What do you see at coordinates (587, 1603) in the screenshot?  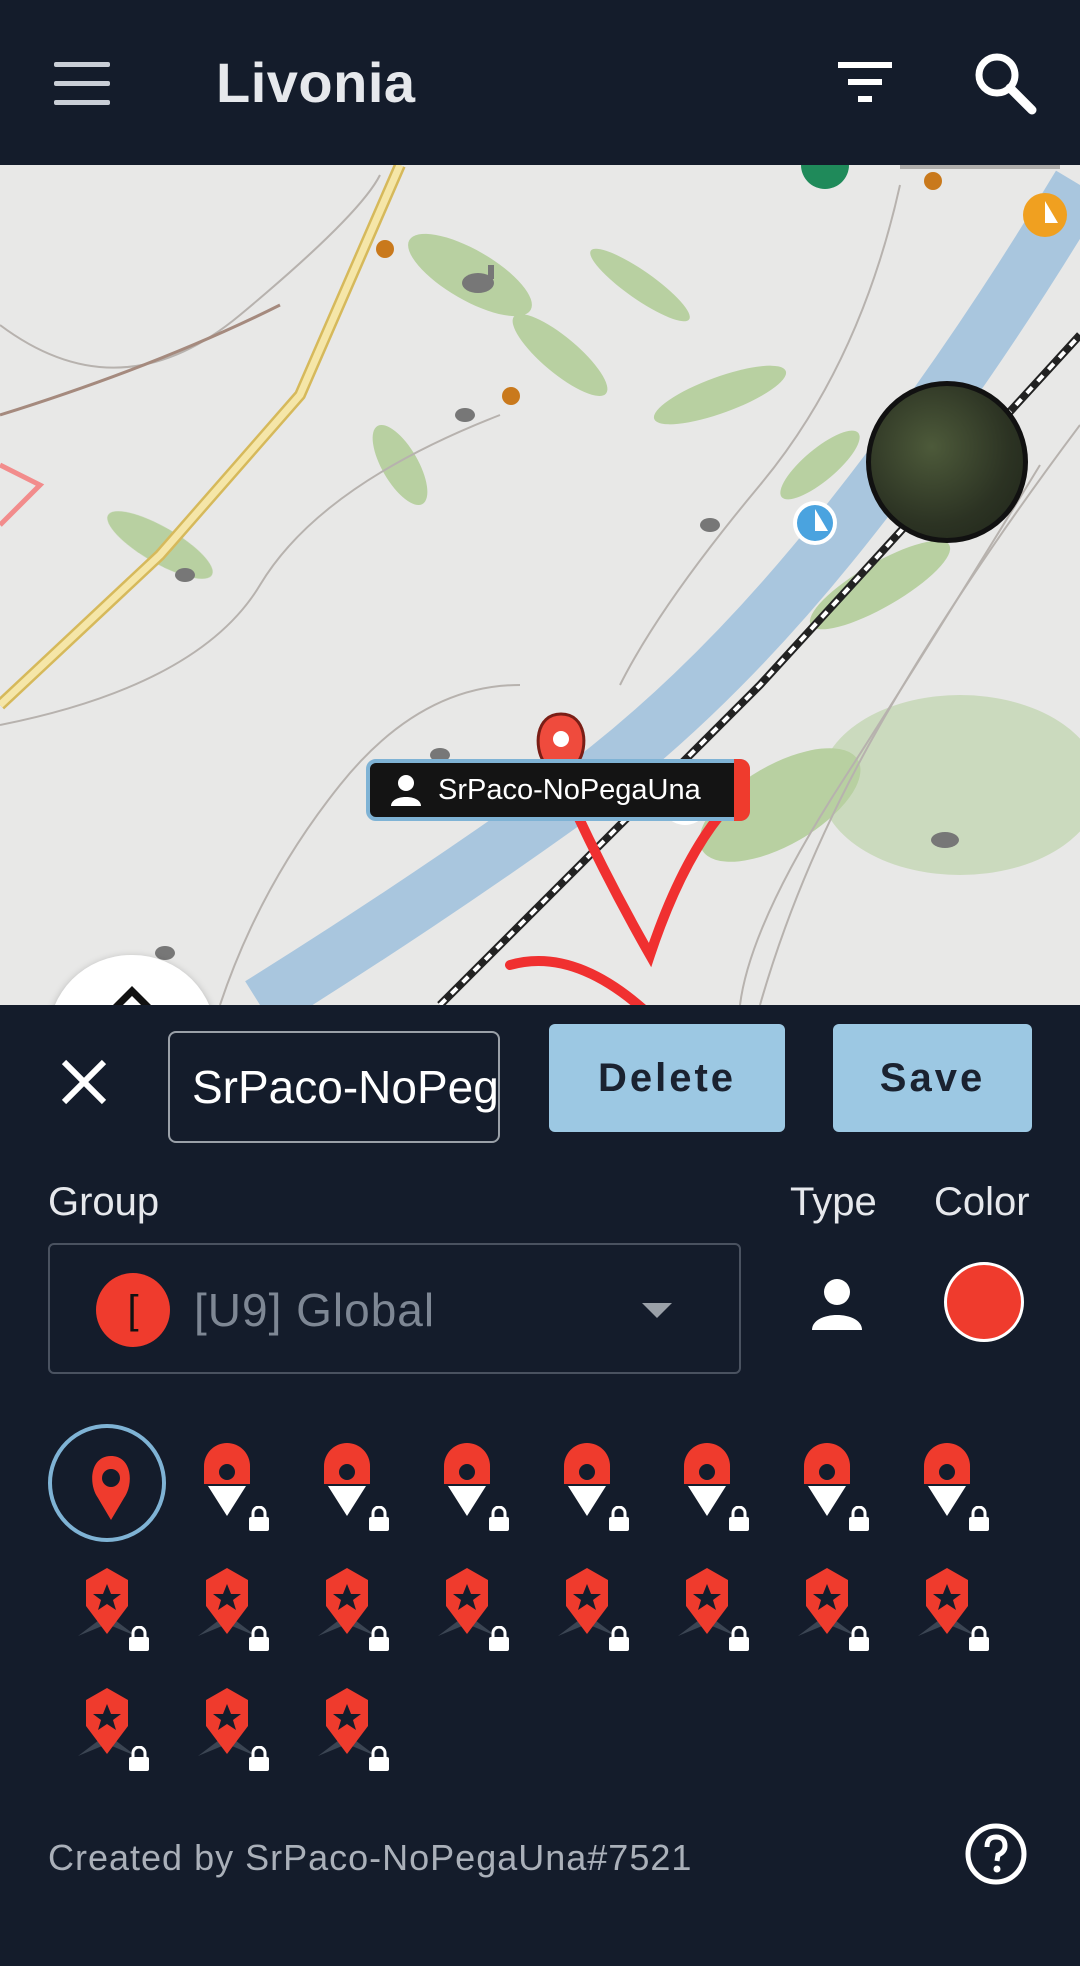 I see `star-1-pin-icon` at bounding box center [587, 1603].